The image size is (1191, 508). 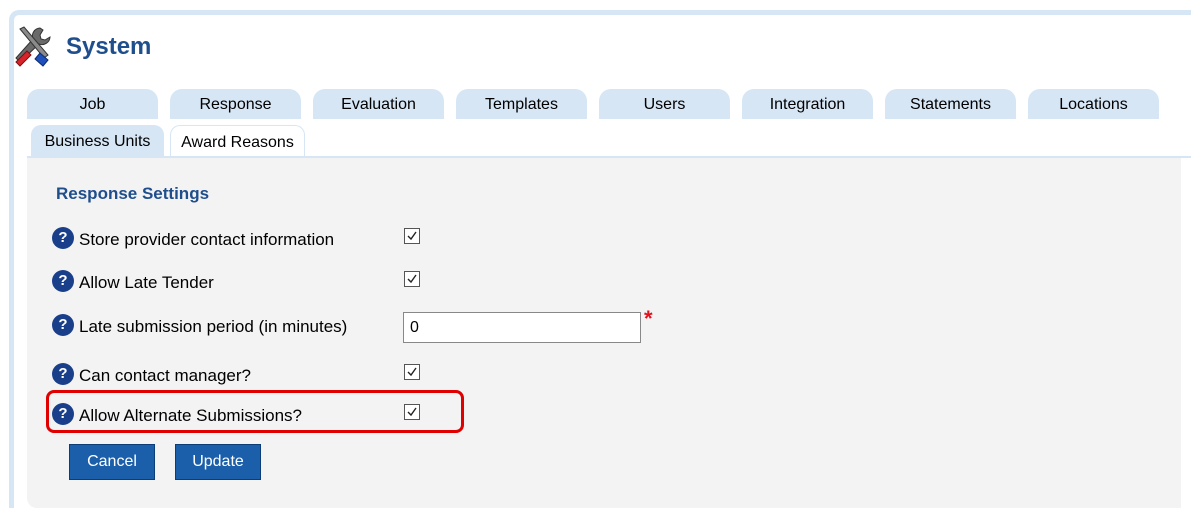 What do you see at coordinates (92, 104) in the screenshot?
I see `tab-job: Job` at bounding box center [92, 104].